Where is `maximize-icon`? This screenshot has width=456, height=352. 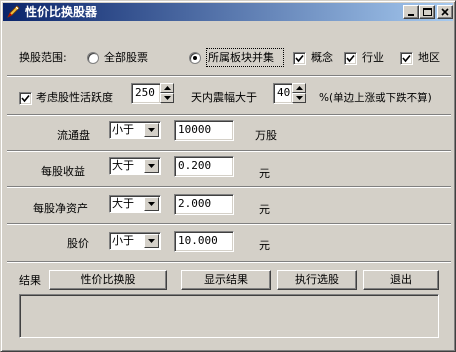
maximize-icon is located at coordinates (427, 12).